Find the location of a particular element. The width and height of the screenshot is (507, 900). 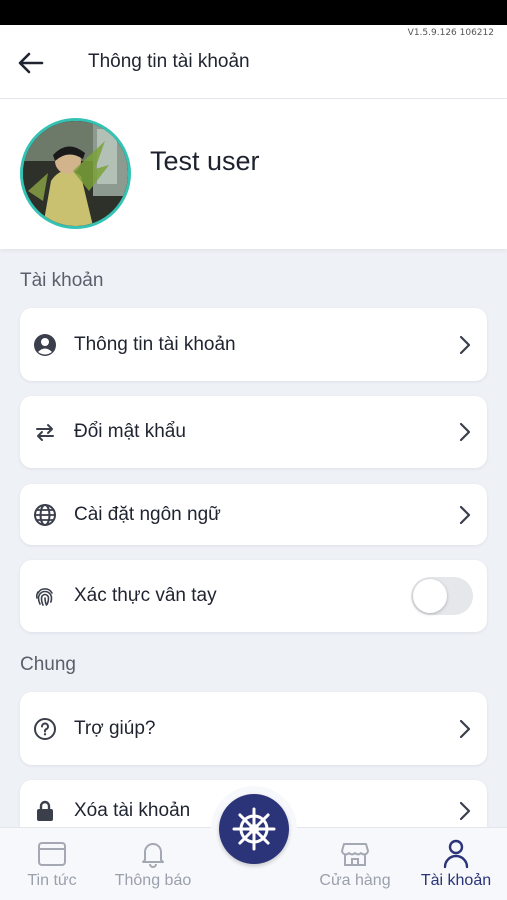

version-label: V1.5.9.126 106212 is located at coordinates (450, 33).